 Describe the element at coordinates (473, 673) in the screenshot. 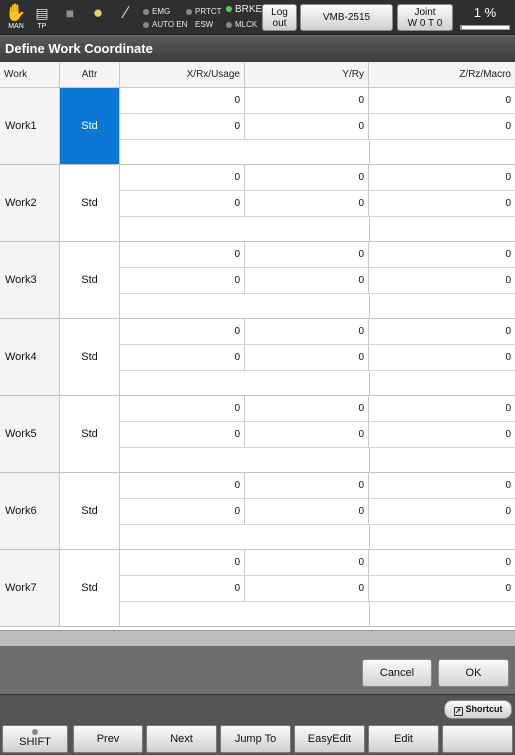

I see `ok-button: OK` at that location.